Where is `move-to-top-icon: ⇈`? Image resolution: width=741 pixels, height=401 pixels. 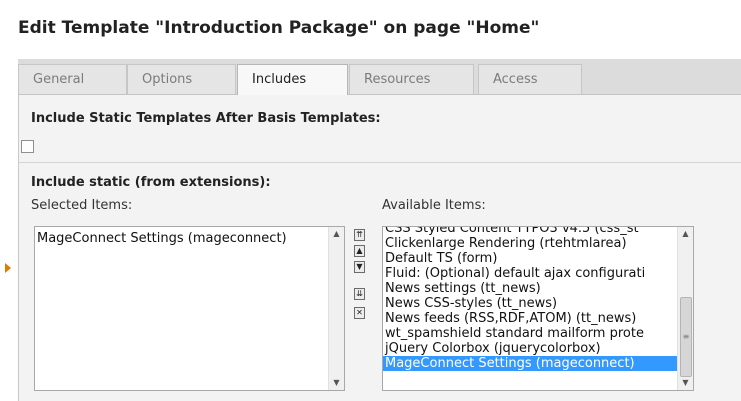
move-to-top-icon: ⇈ is located at coordinates (359, 234).